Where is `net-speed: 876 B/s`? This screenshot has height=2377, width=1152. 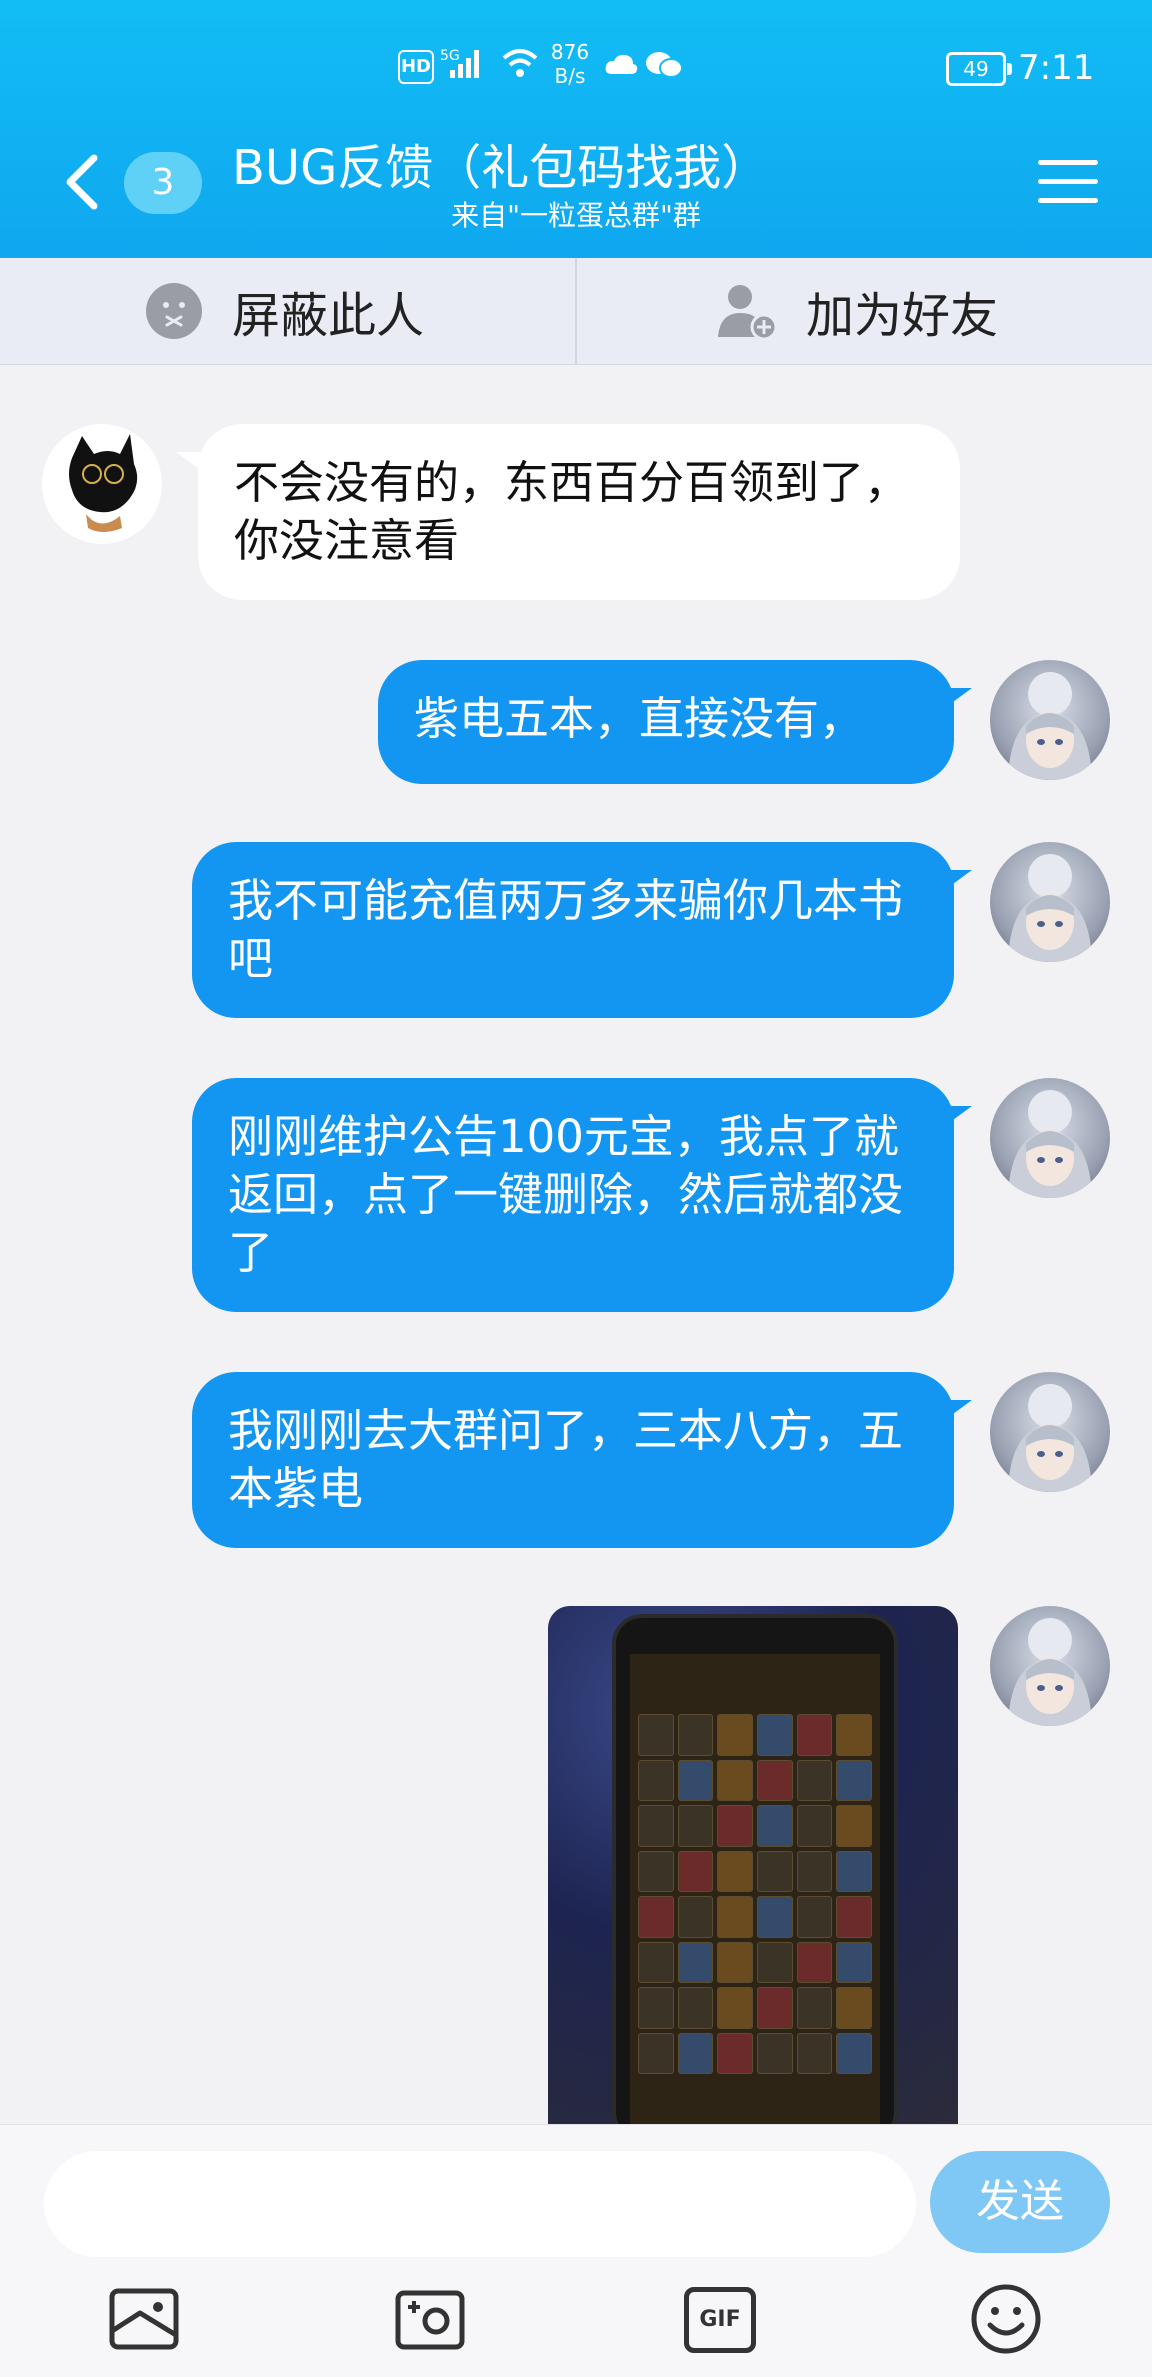
net-speed: 876 B/s is located at coordinates (570, 64).